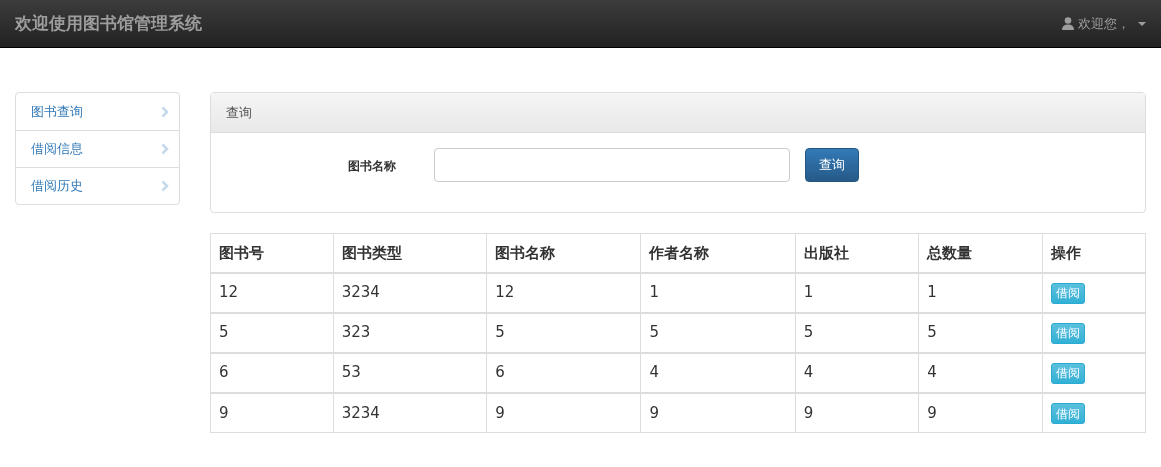  I want to click on book-name-field, so click(612, 165).